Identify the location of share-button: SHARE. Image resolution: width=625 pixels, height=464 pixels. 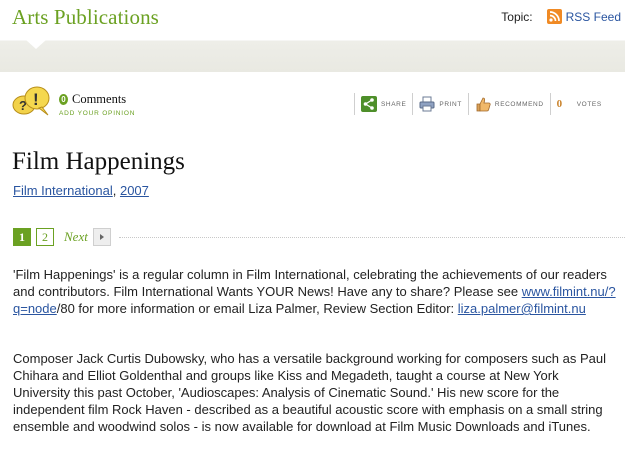
(383, 104).